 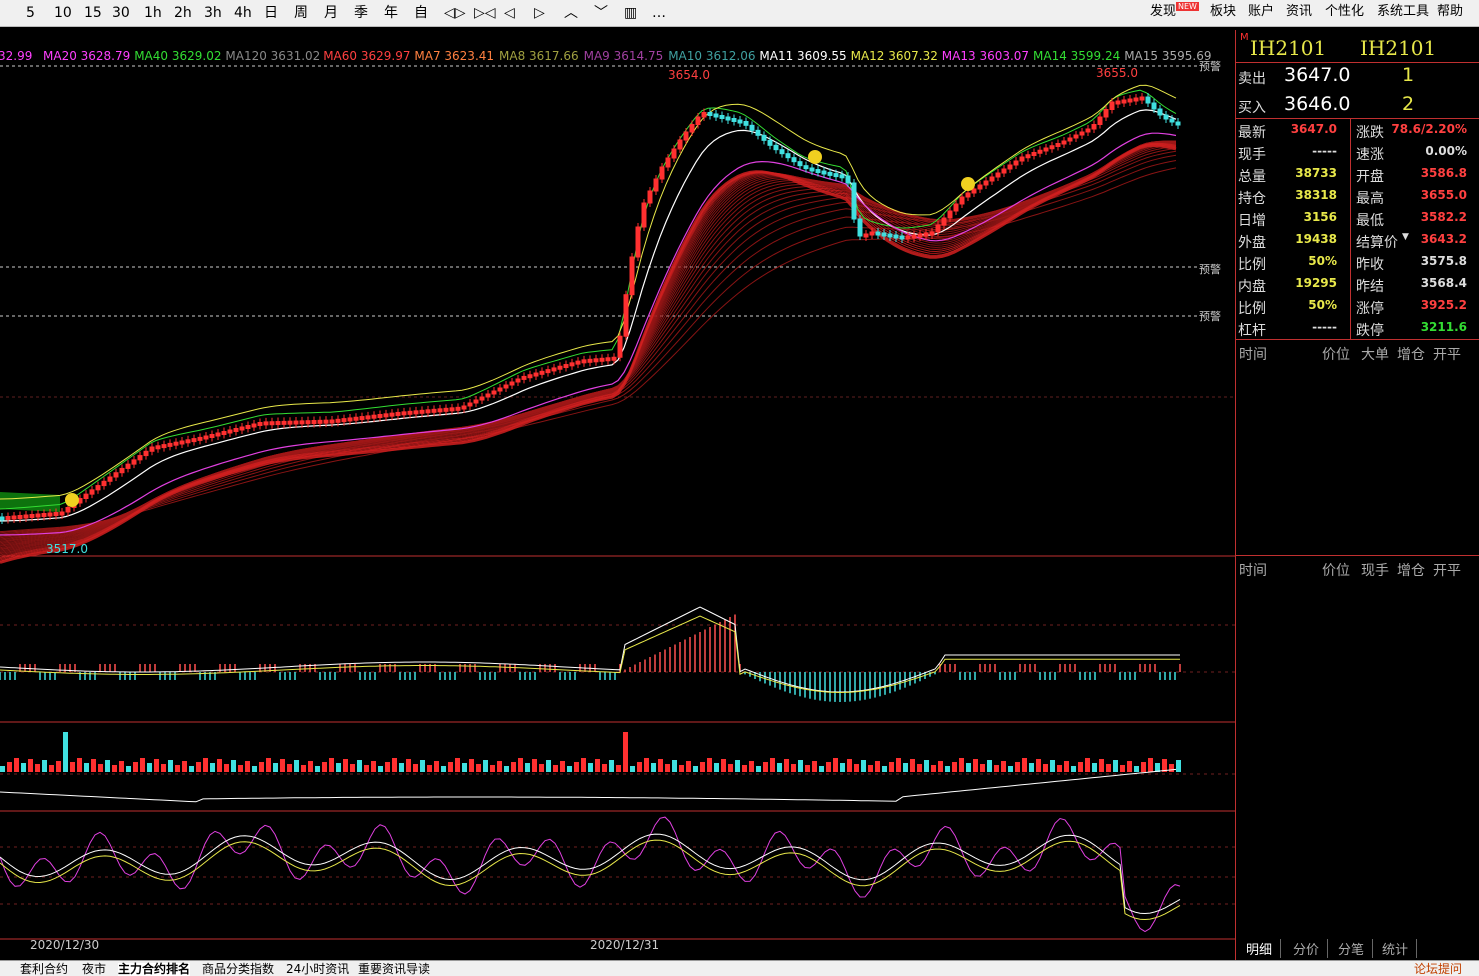 What do you see at coordinates (30, 13) in the screenshot?
I see `period-button-0: 5` at bounding box center [30, 13].